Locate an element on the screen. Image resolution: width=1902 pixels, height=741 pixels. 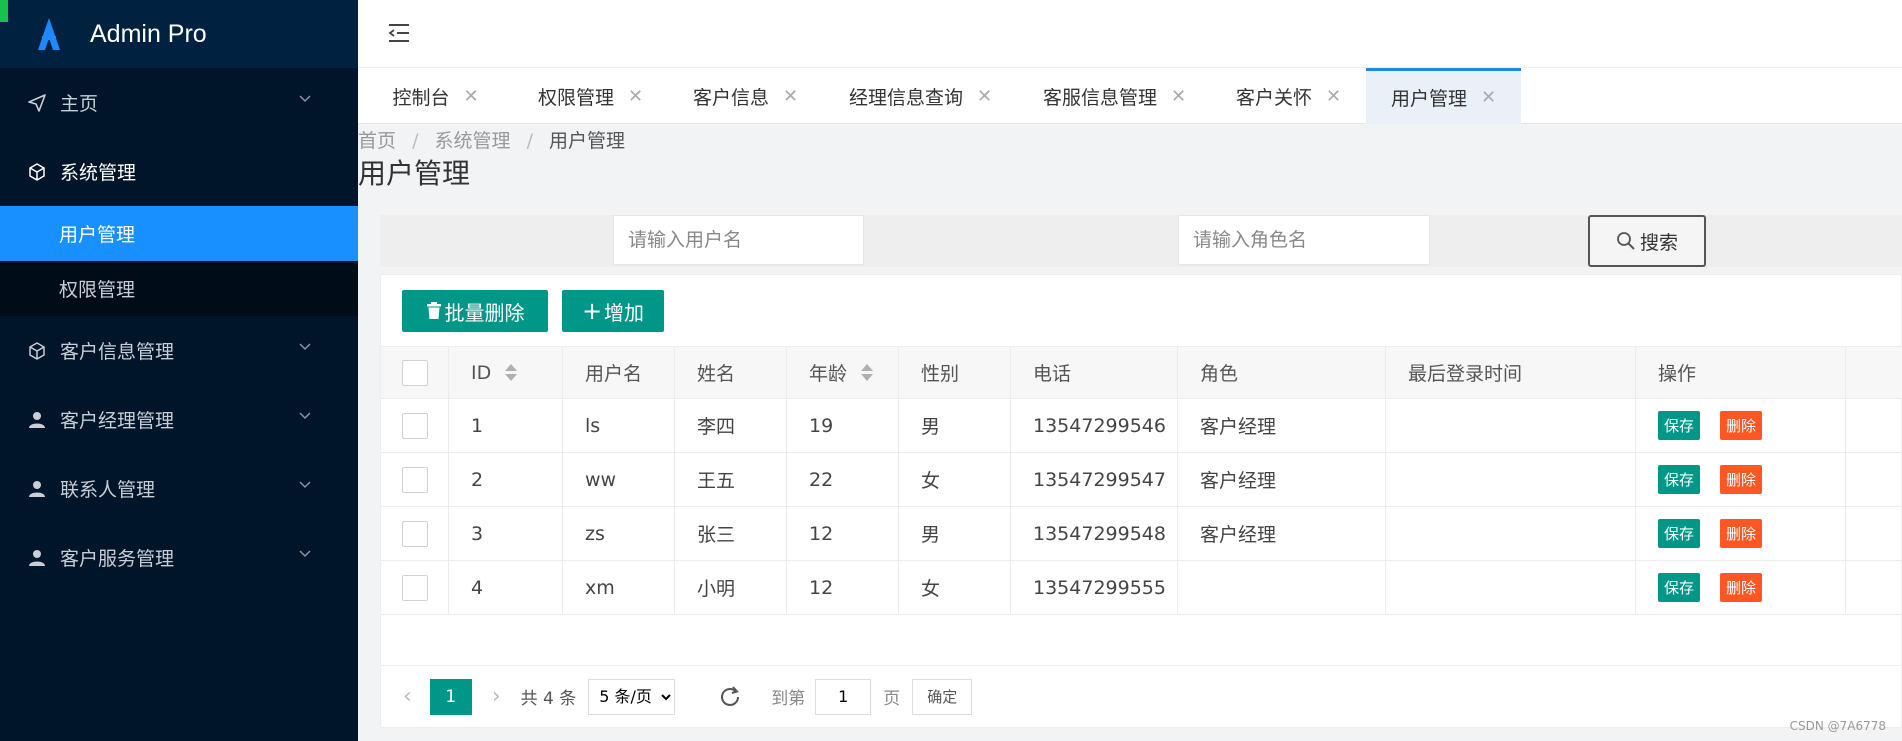
breadcrumb-current: 用户管理 is located at coordinates (587, 141).